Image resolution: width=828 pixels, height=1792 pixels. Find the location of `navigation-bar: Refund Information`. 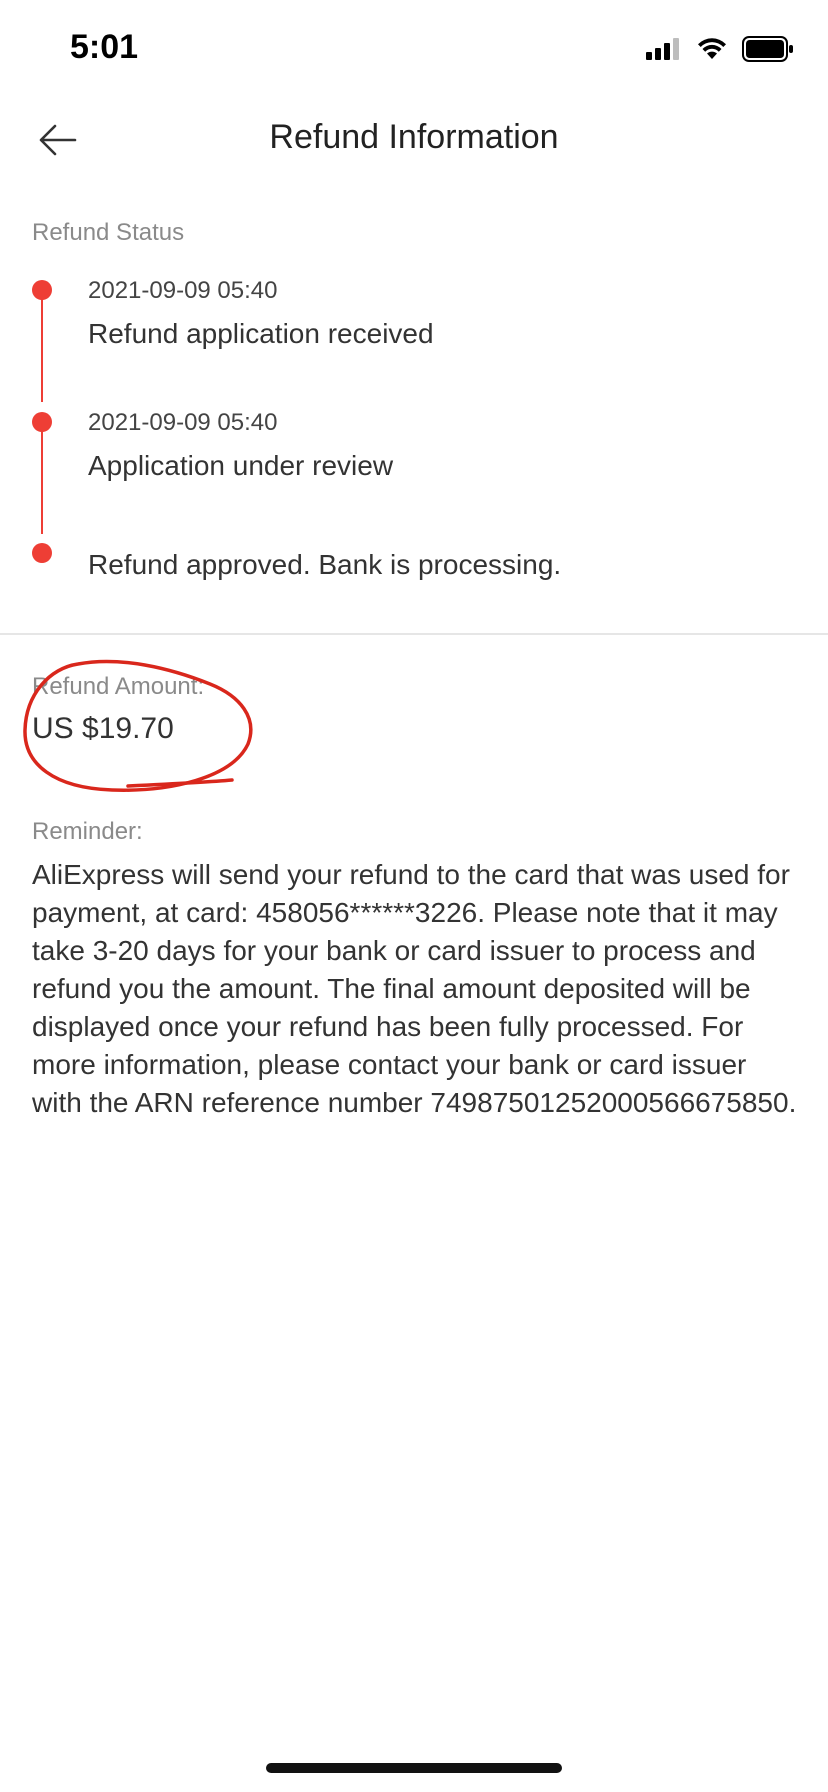

navigation-bar: Refund Information is located at coordinates (414, 140).